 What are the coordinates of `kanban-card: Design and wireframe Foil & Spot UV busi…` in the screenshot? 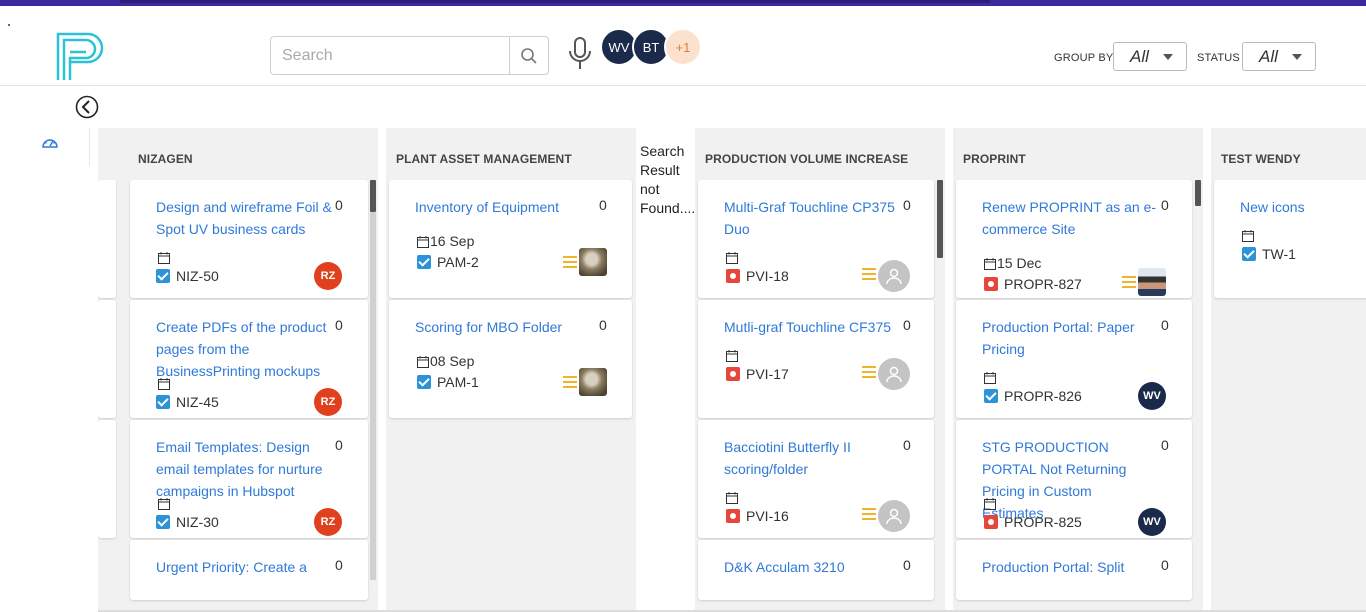 It's located at (249, 239).